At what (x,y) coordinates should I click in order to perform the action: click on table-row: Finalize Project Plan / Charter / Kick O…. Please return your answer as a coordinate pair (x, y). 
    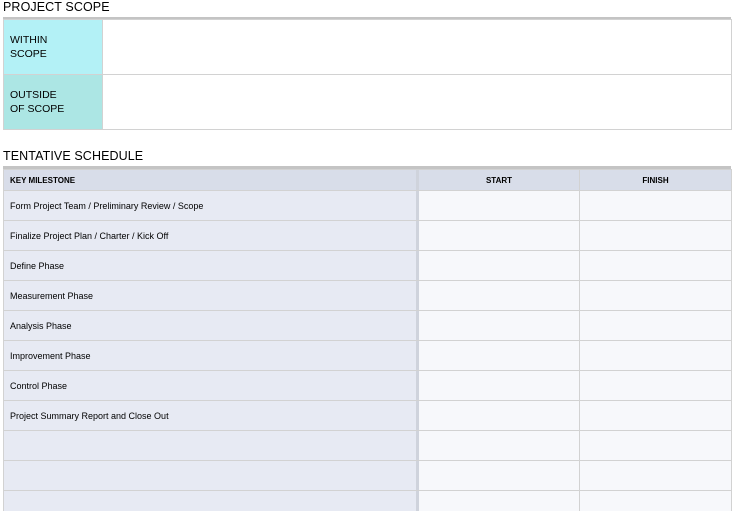
    Looking at the image, I should click on (367, 235).